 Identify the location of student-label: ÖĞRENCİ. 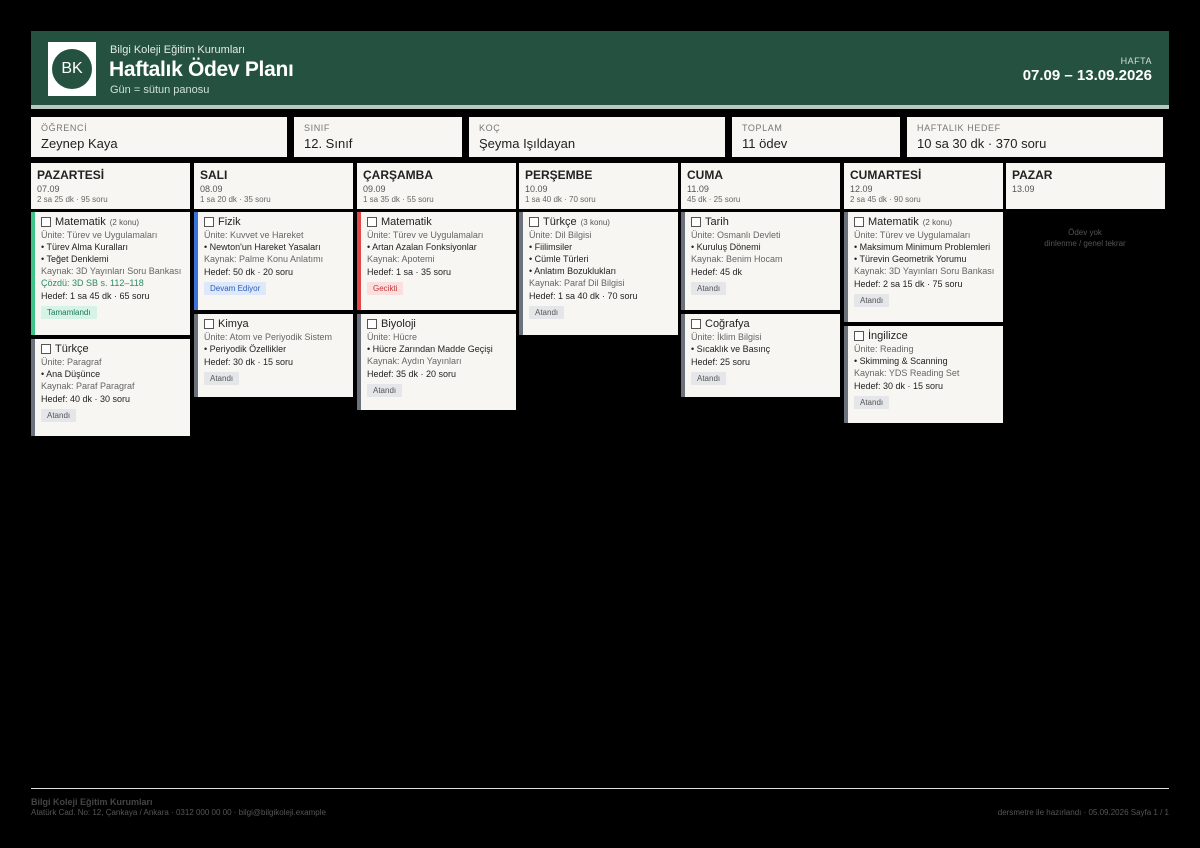
(64, 128).